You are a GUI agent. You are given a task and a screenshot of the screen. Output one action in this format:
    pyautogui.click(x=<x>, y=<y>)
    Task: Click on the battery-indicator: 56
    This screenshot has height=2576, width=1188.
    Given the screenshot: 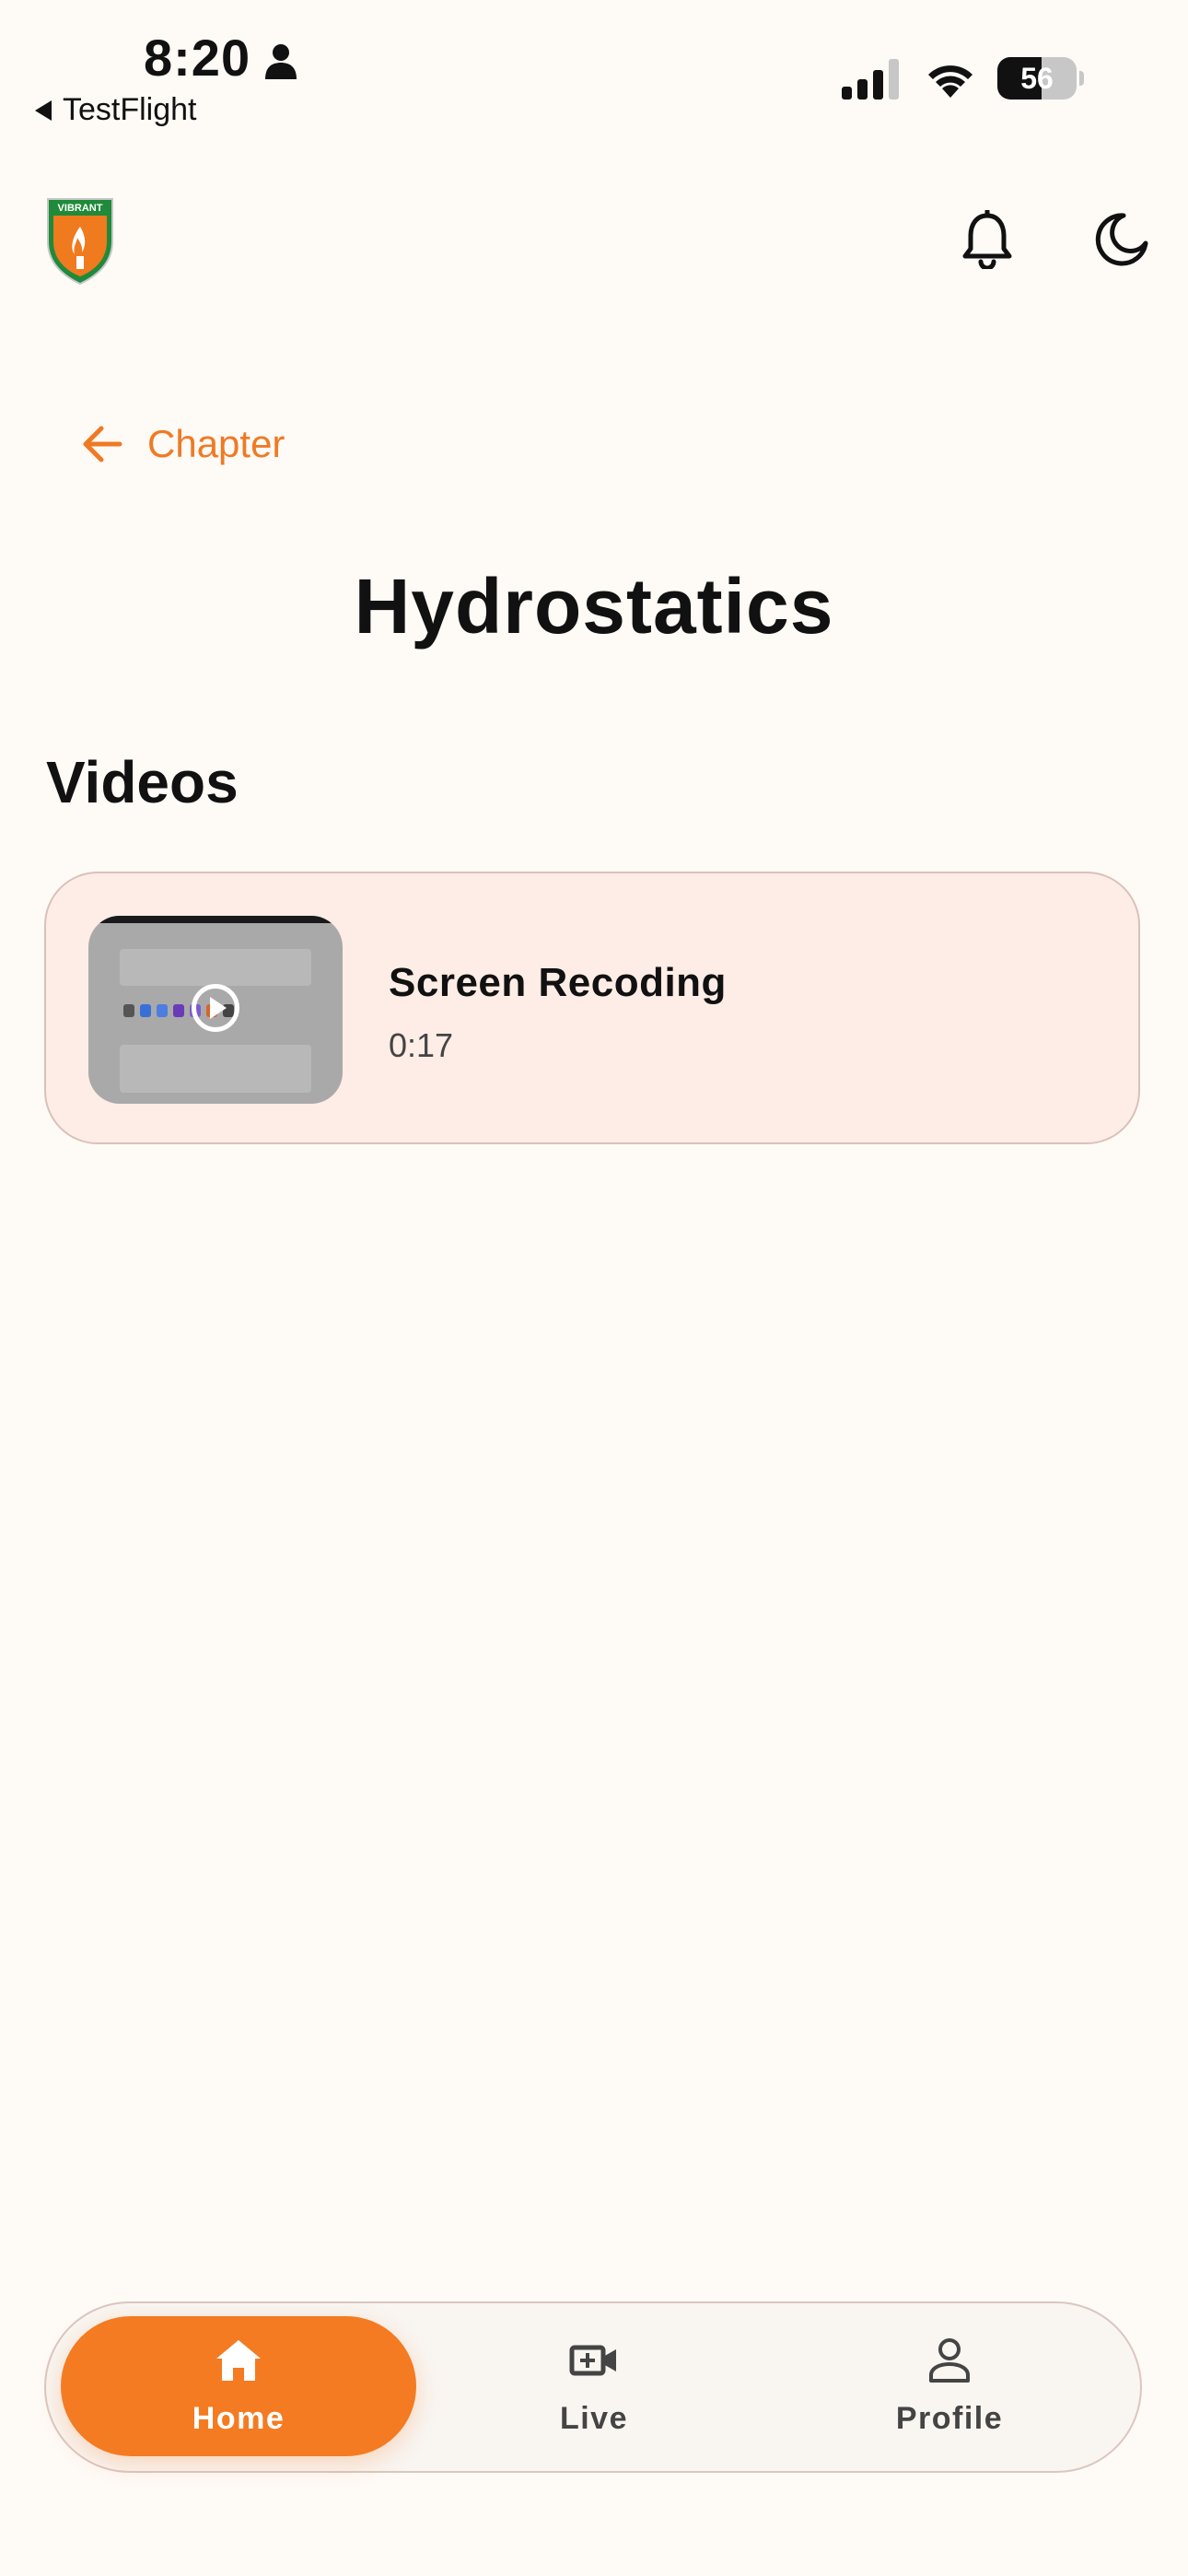 What is the action you would take?
    pyautogui.click(x=1040, y=78)
    